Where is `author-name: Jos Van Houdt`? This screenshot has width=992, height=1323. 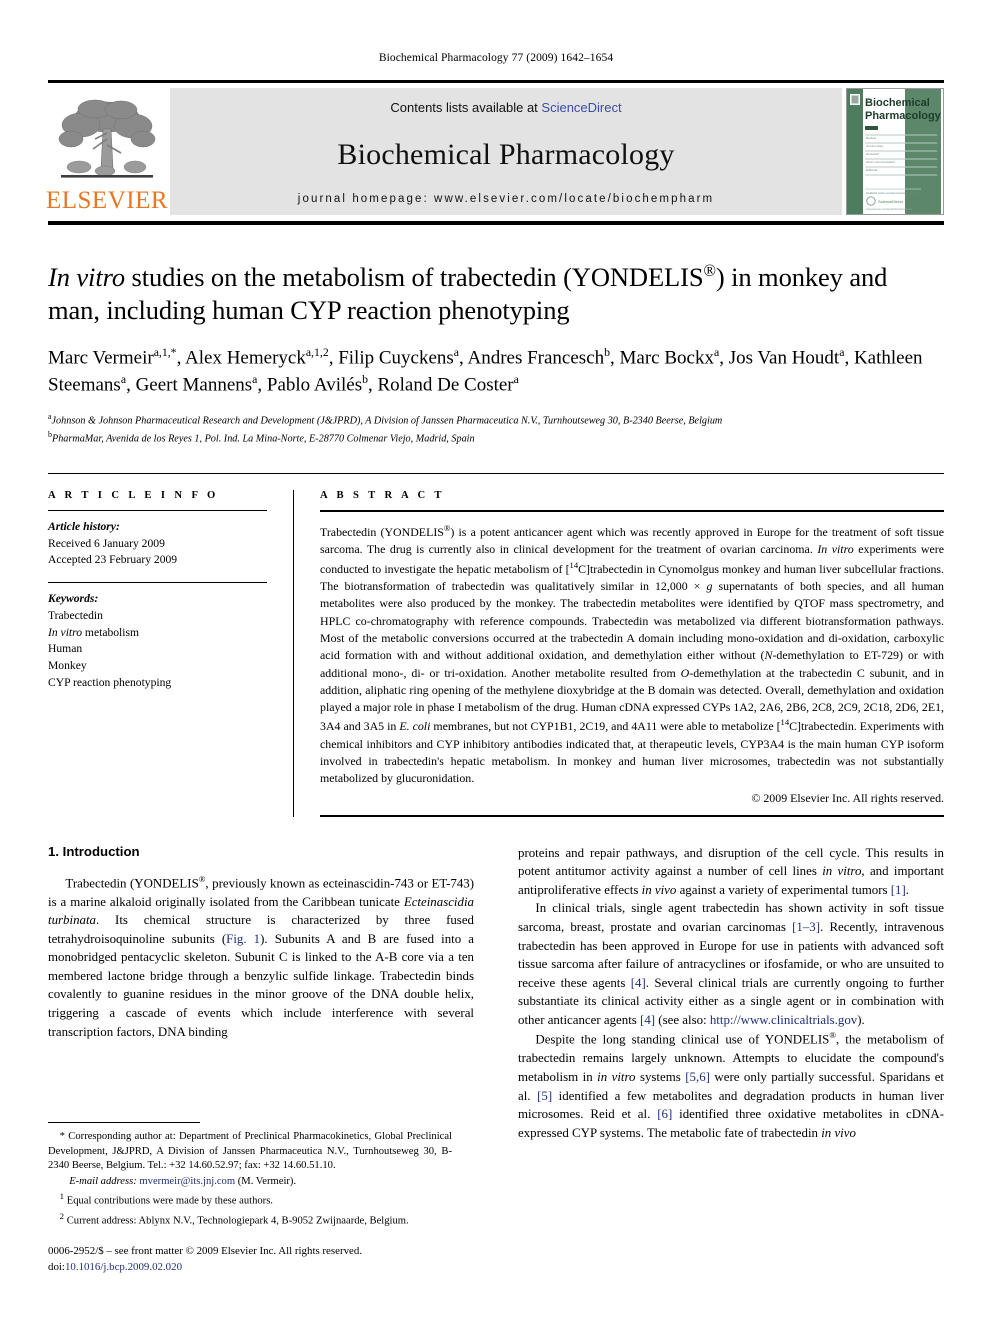
author-name: Jos Van Houdt is located at coordinates (784, 358).